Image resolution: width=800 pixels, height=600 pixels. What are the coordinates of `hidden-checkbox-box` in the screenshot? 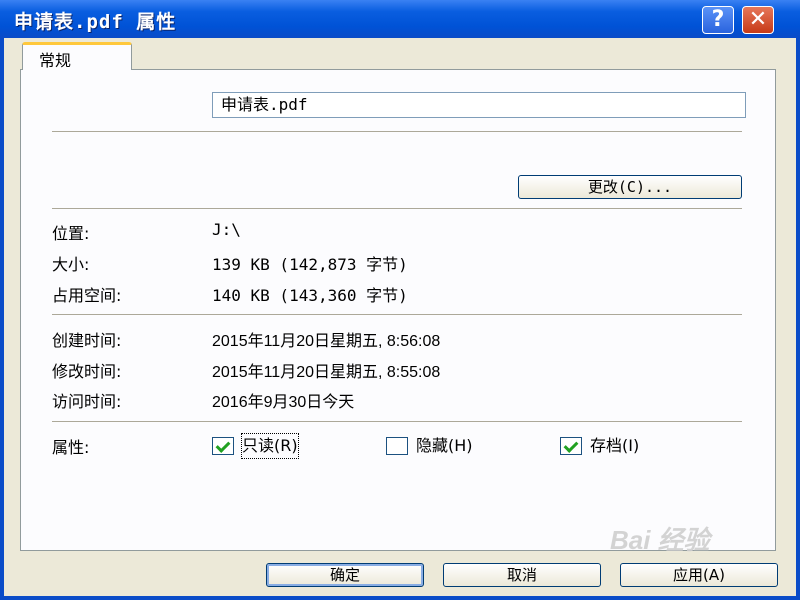 It's located at (397, 446).